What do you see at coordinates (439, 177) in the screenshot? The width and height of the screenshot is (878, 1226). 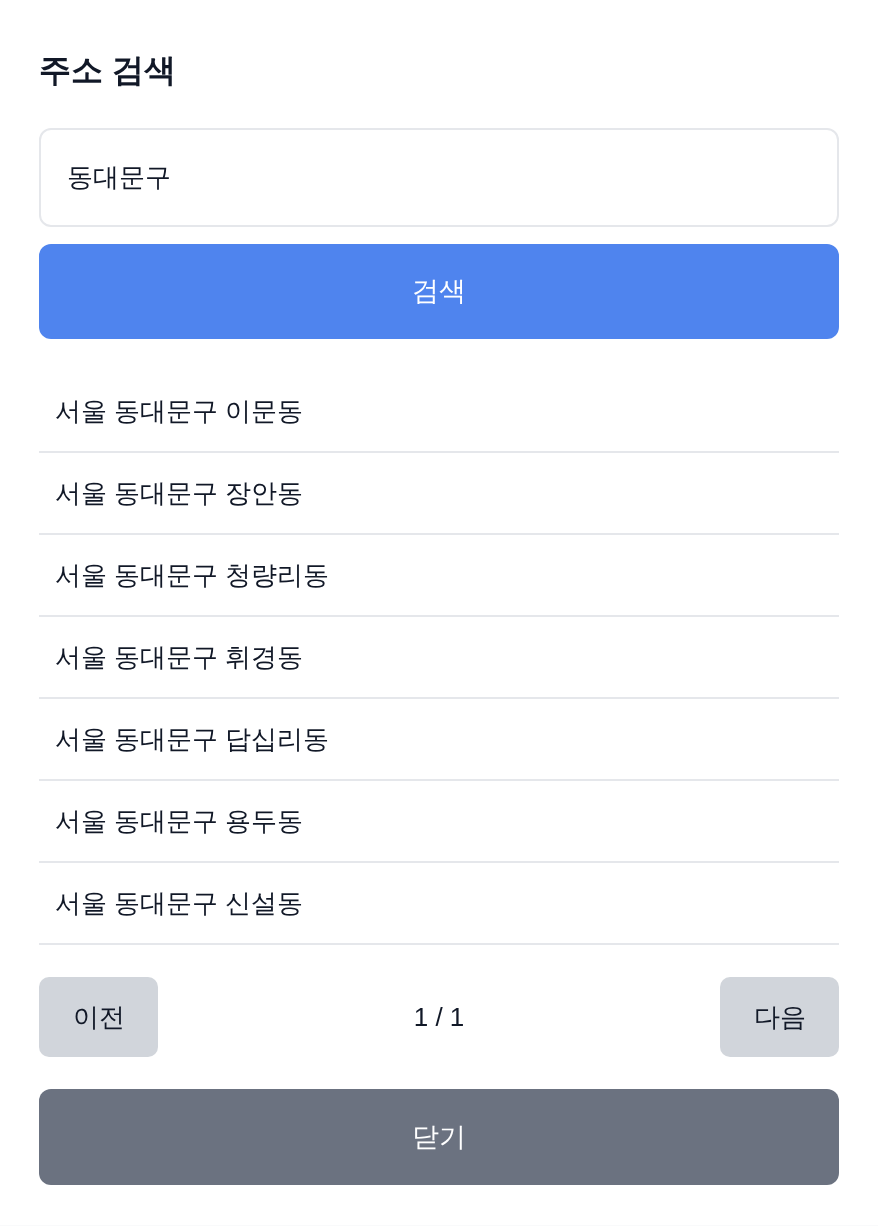 I see `search-field: 동대문구` at bounding box center [439, 177].